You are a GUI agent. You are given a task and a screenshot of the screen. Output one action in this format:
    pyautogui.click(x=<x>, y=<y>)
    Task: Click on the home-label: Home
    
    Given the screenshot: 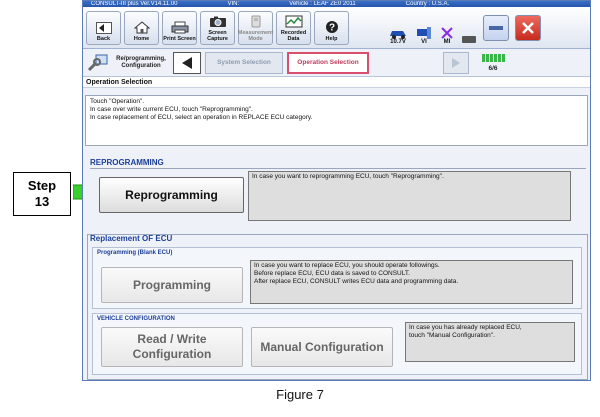 What is the action you would take?
    pyautogui.click(x=141, y=38)
    